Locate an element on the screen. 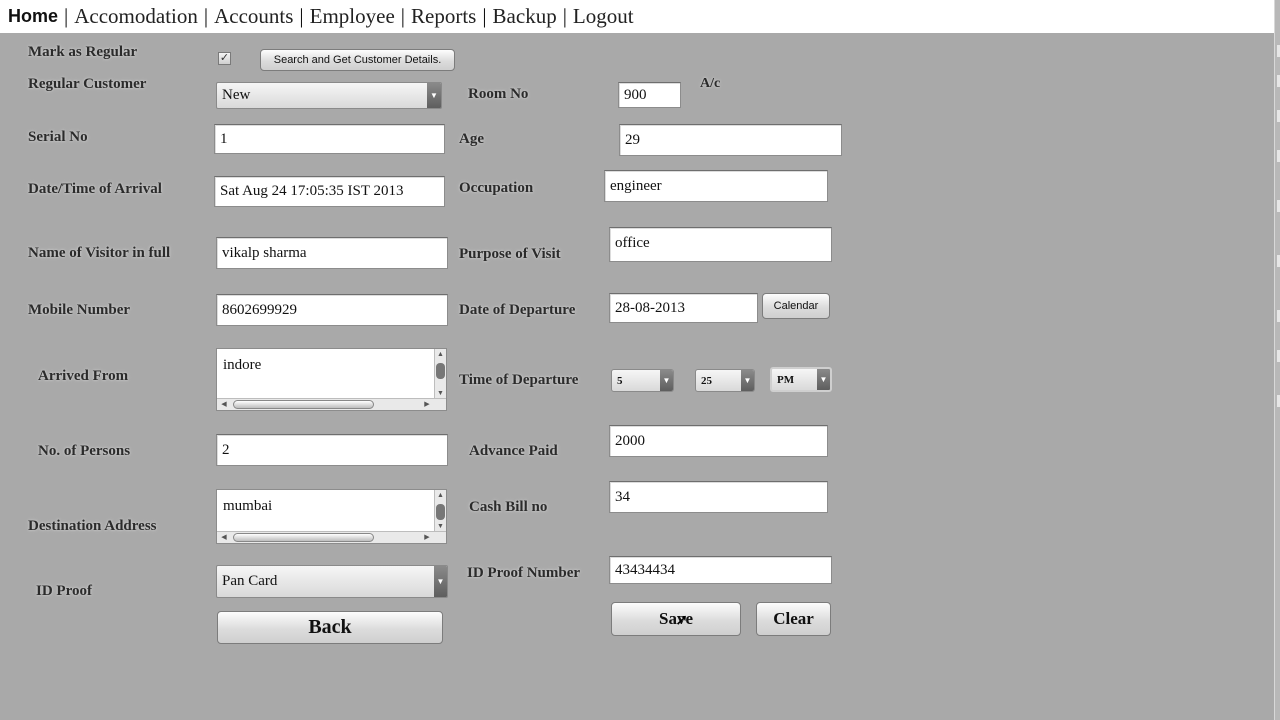 Image resolution: width=1280 pixels, height=720 pixels. departure-hour-value: 5 is located at coordinates (620, 380).